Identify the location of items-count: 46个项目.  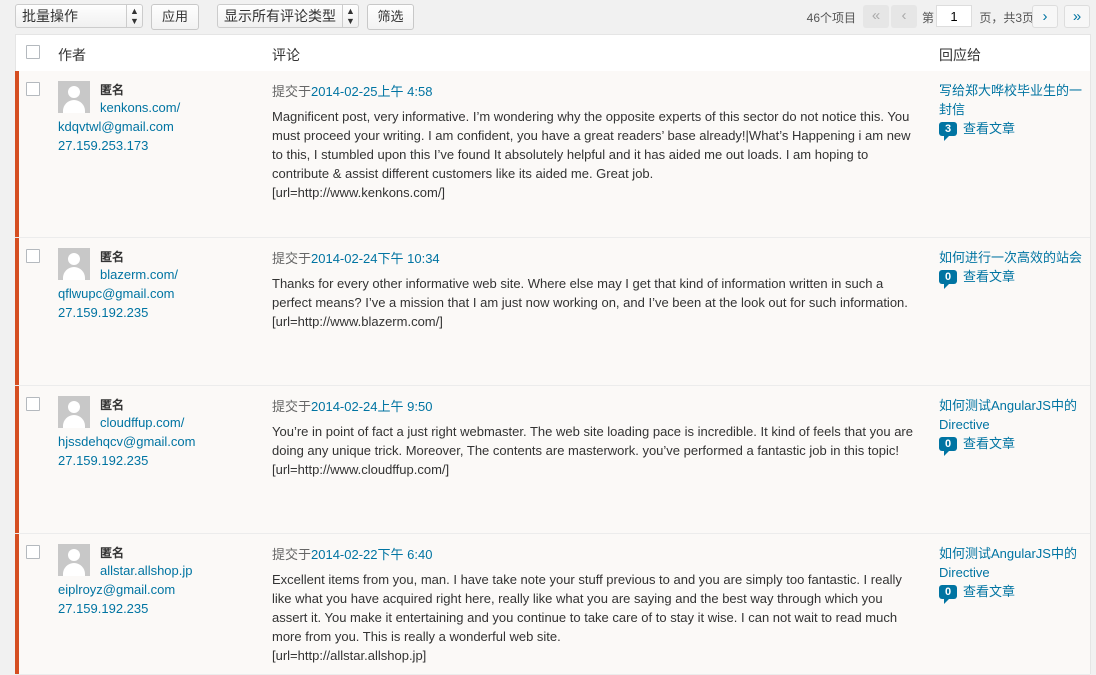
(831, 18).